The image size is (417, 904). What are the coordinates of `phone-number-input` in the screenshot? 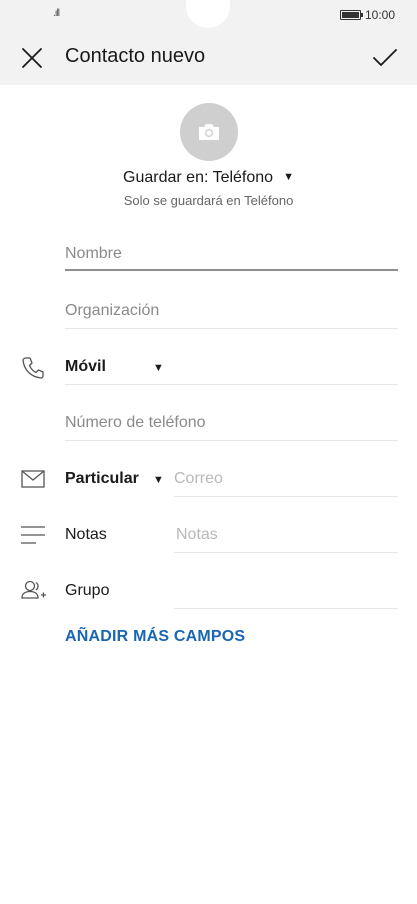 It's located at (231, 423).